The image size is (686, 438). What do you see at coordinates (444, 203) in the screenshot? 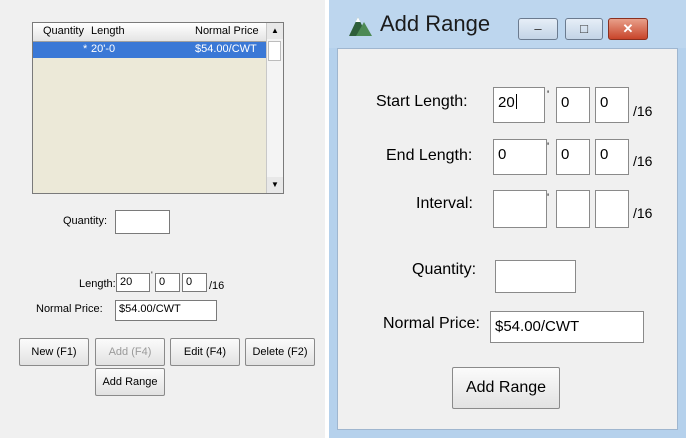
I see `interval-label: Interval:` at bounding box center [444, 203].